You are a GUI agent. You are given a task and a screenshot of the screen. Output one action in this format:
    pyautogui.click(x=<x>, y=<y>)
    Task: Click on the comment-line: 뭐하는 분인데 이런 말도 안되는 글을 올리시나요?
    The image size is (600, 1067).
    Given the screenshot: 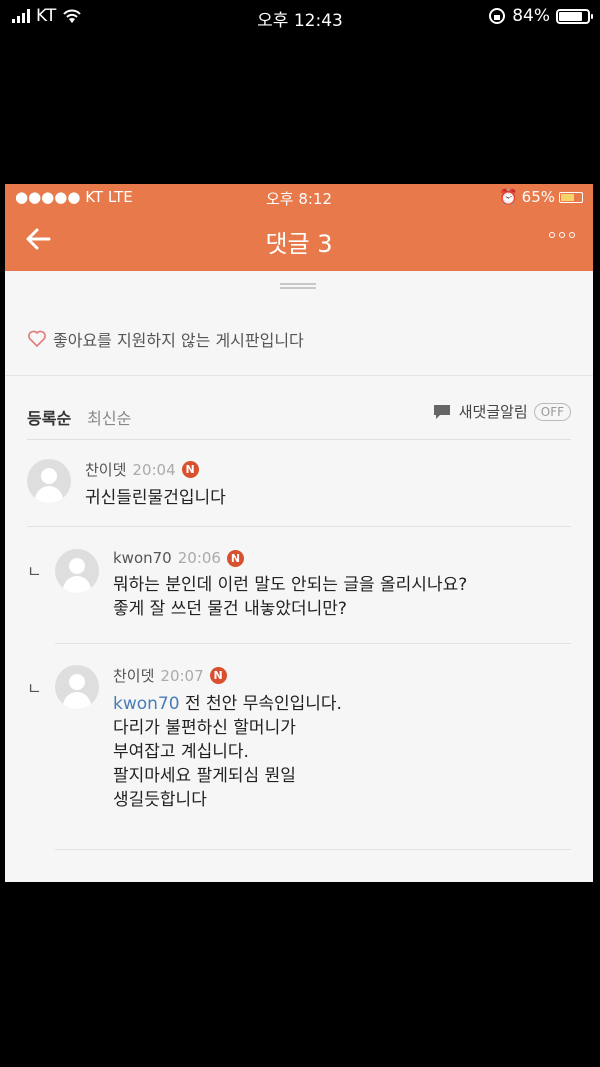 What is the action you would take?
    pyautogui.click(x=290, y=585)
    